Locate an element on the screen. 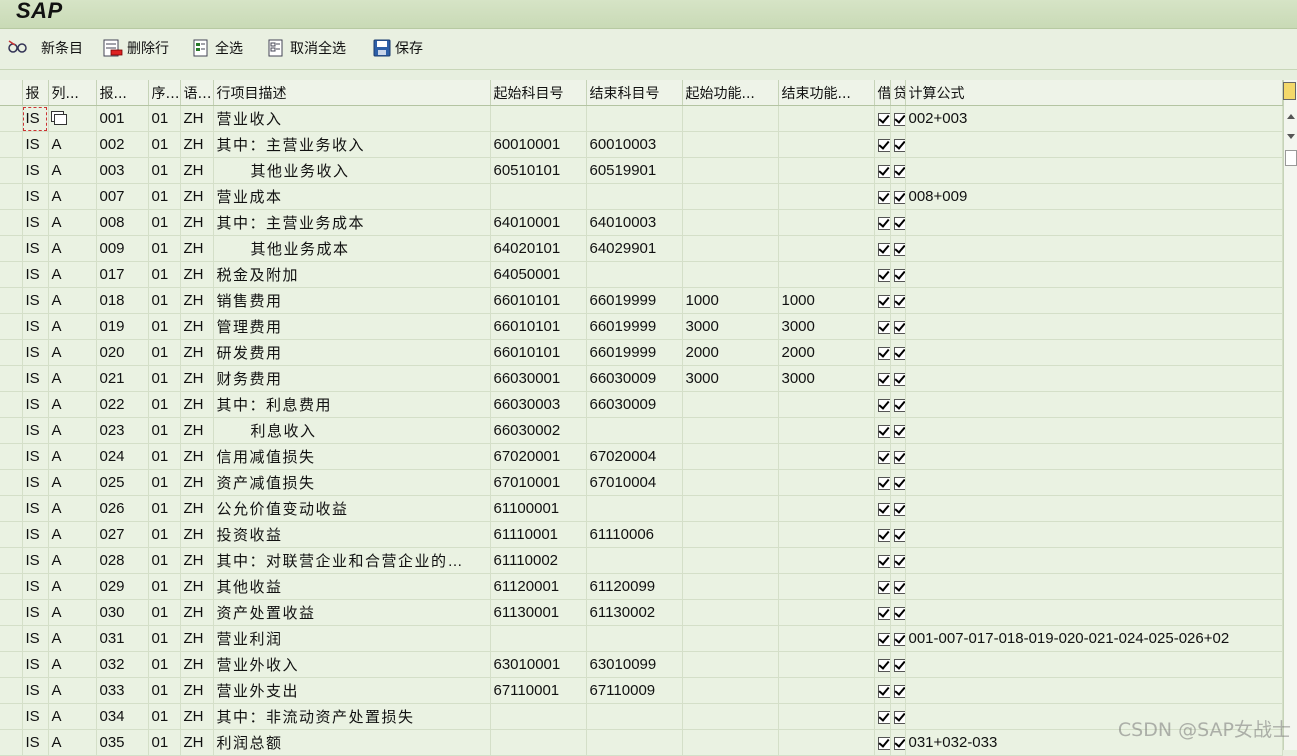  table-row: IS A 035 01 ZH 利润总额 031+032-033 is located at coordinates (641, 742).